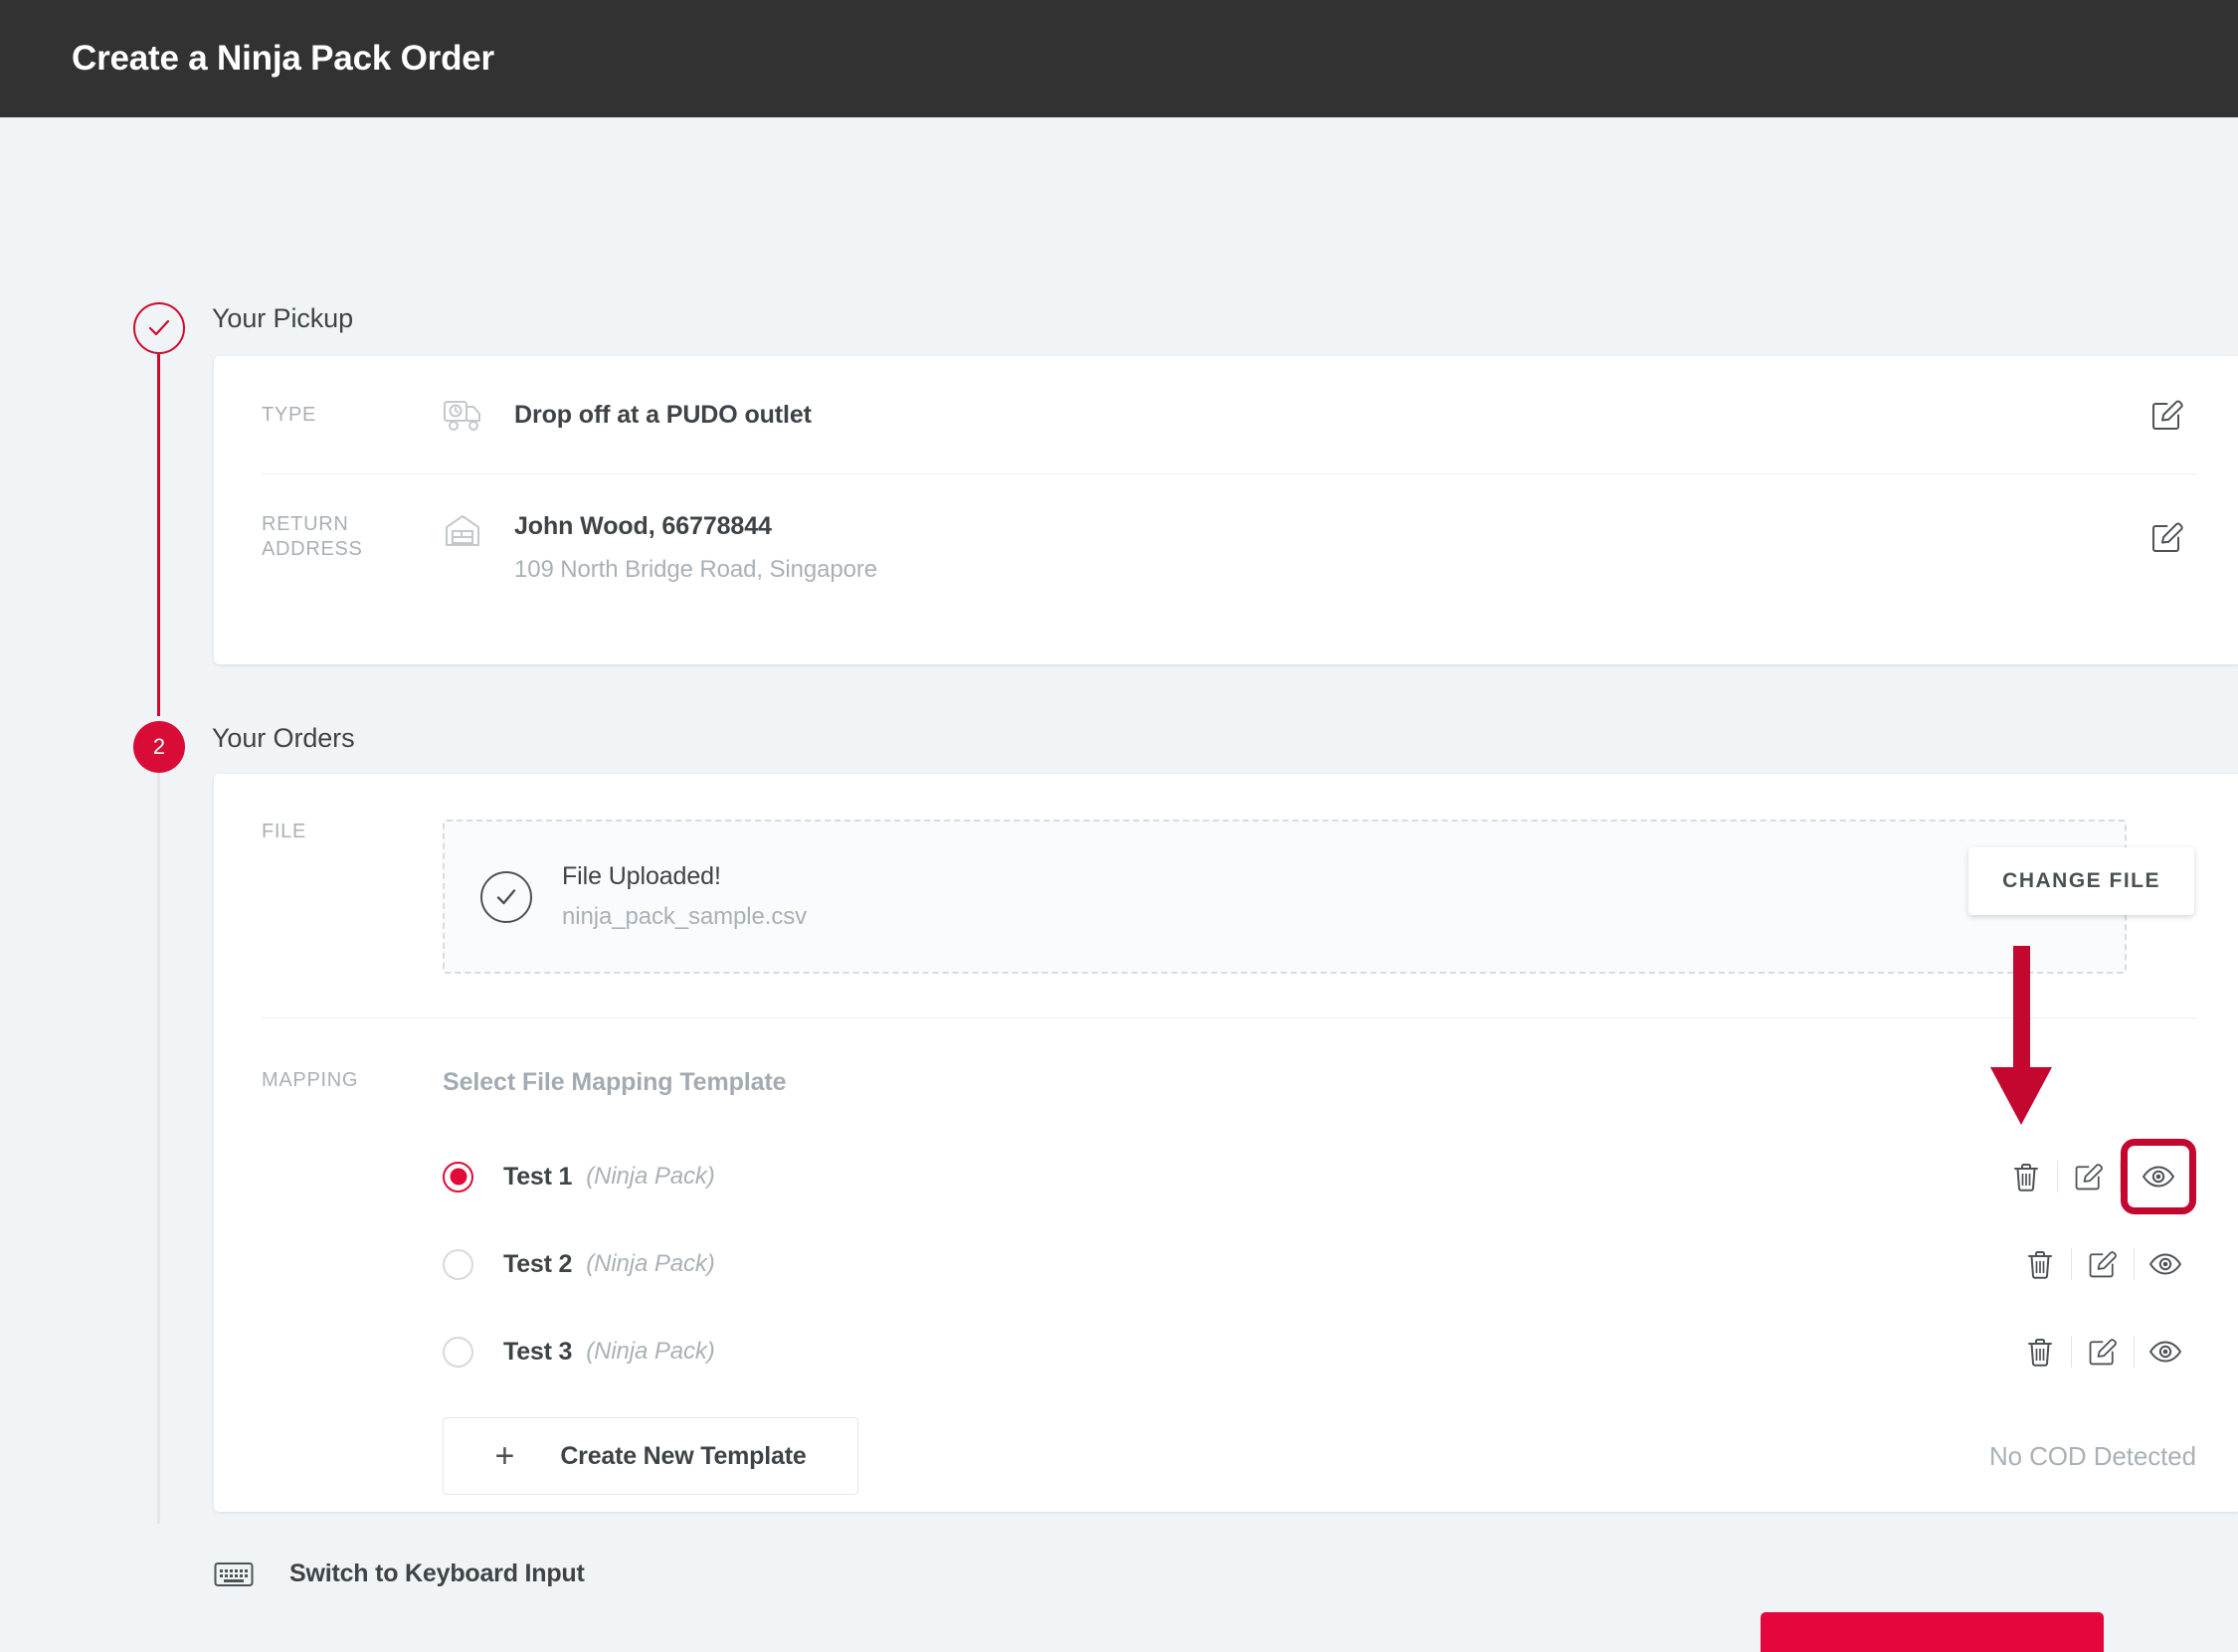 This screenshot has width=2238, height=1652. Describe the element at coordinates (285, 831) in the screenshot. I see `file-label: FILE` at that location.